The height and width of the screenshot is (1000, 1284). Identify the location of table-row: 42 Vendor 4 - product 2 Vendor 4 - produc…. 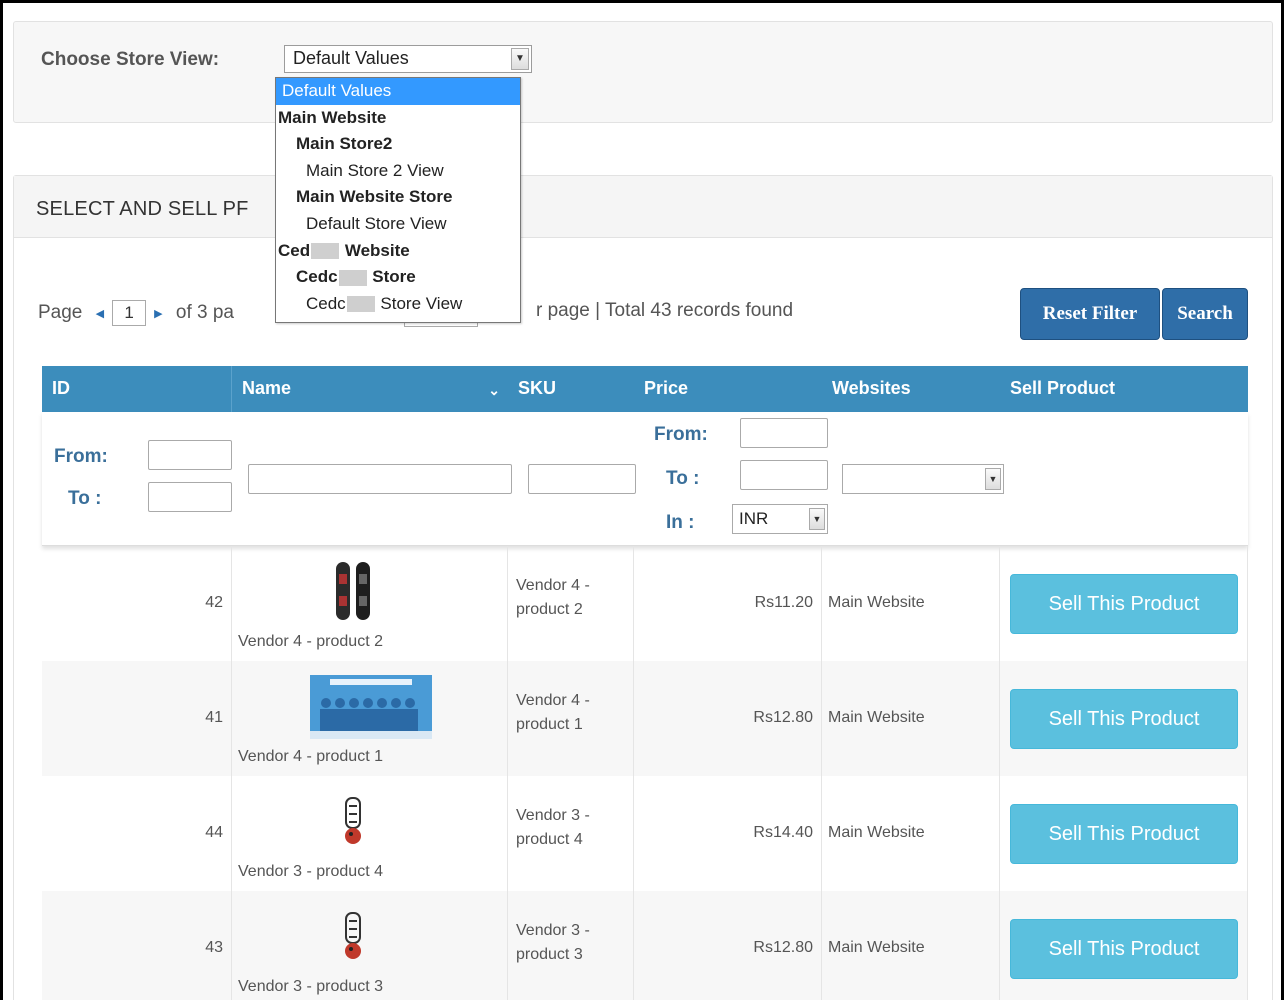
(645, 603).